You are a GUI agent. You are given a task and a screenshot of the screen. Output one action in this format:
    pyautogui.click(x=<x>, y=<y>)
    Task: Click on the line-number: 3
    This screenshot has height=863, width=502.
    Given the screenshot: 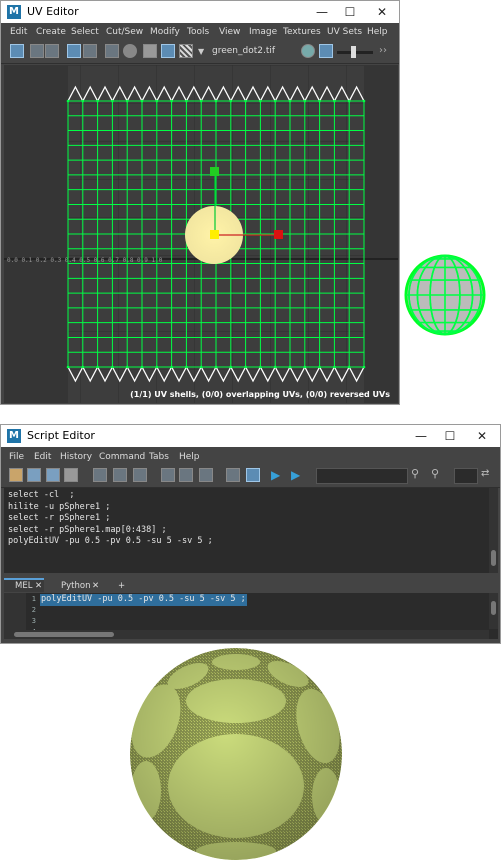 What is the action you would take?
    pyautogui.click(x=33, y=621)
    